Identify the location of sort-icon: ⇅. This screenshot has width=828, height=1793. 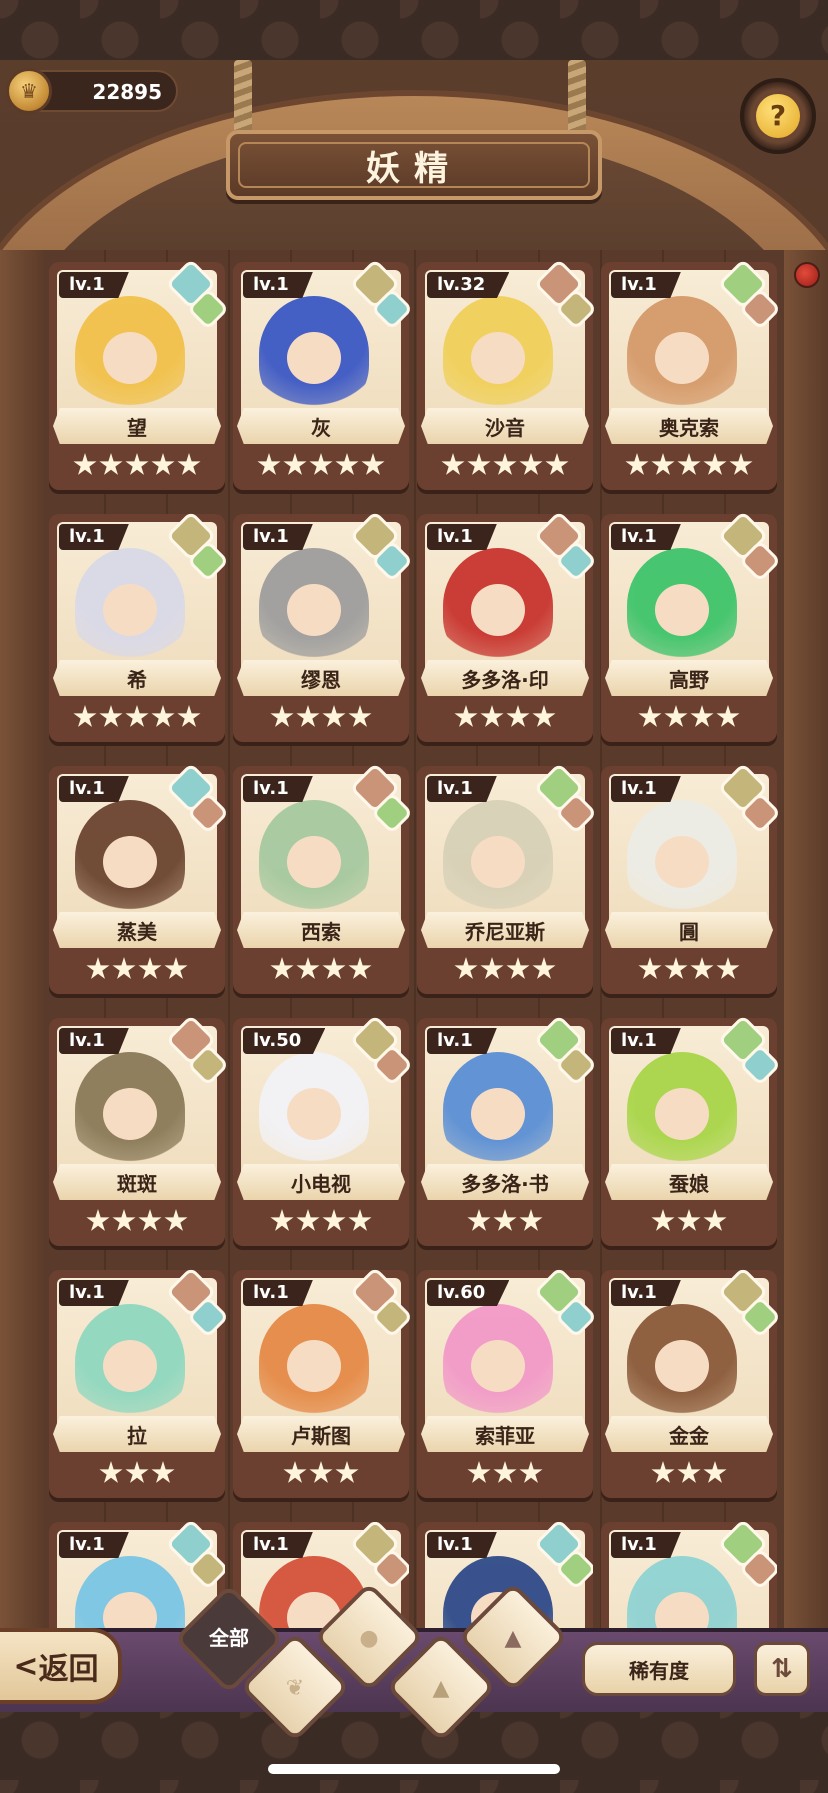
(782, 1669).